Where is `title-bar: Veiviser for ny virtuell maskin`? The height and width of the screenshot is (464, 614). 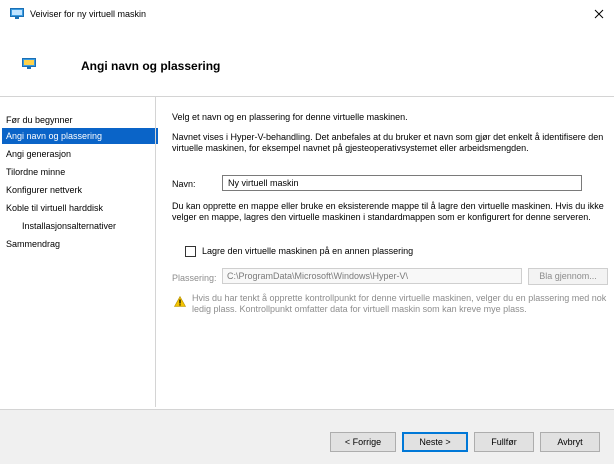
title-bar: Veiviser for ny virtuell maskin is located at coordinates (307, 14).